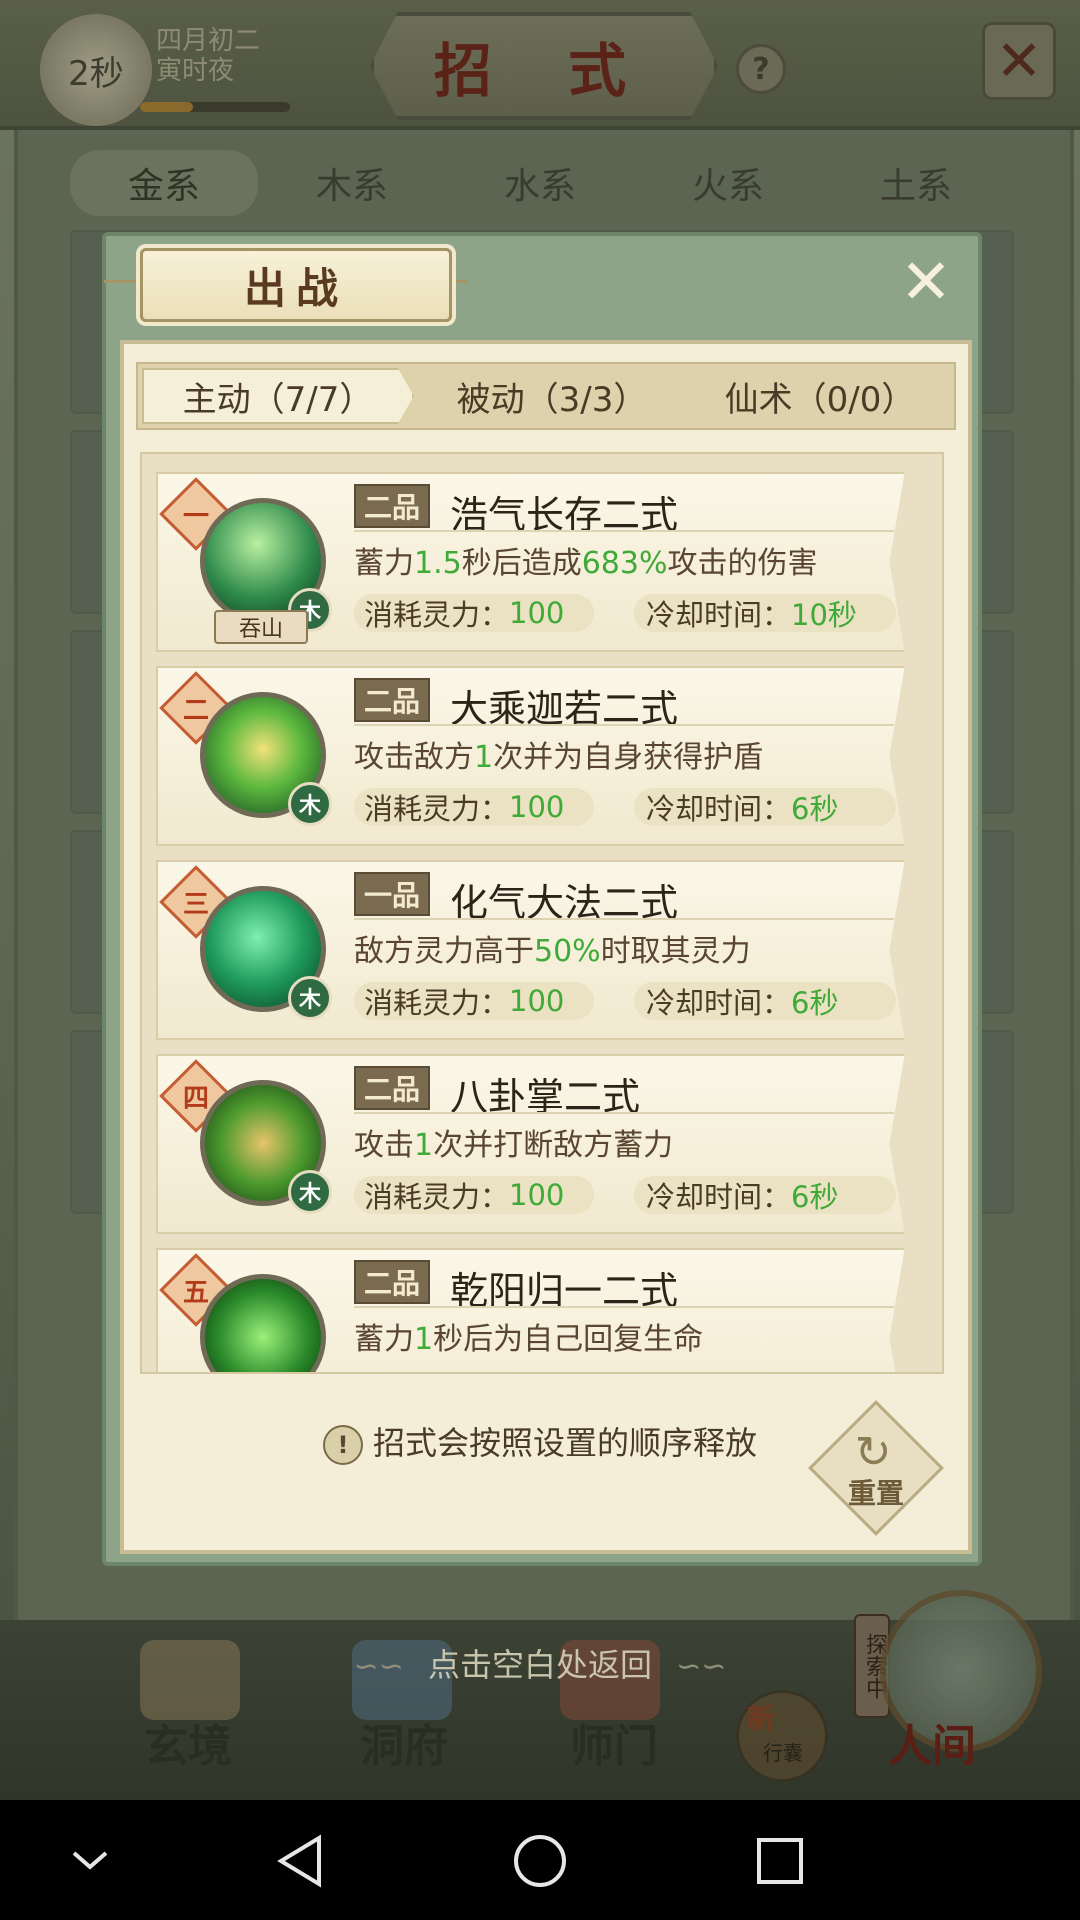 The height and width of the screenshot is (1920, 1080). What do you see at coordinates (586, 563) in the screenshot?
I see `skill-description: 蓄力1.5秒后造成683%攻击的伤害` at bounding box center [586, 563].